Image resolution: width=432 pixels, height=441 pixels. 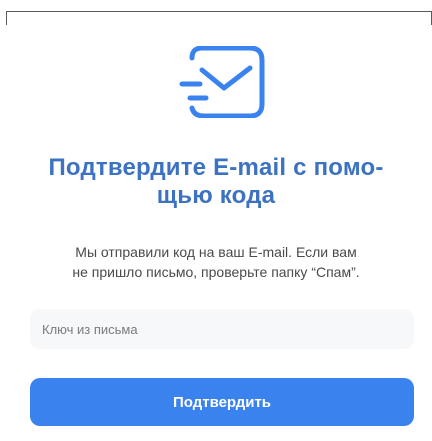 I want to click on page-title: Подтвердите E-mail с помо- щью кода, so click(x=216, y=182).